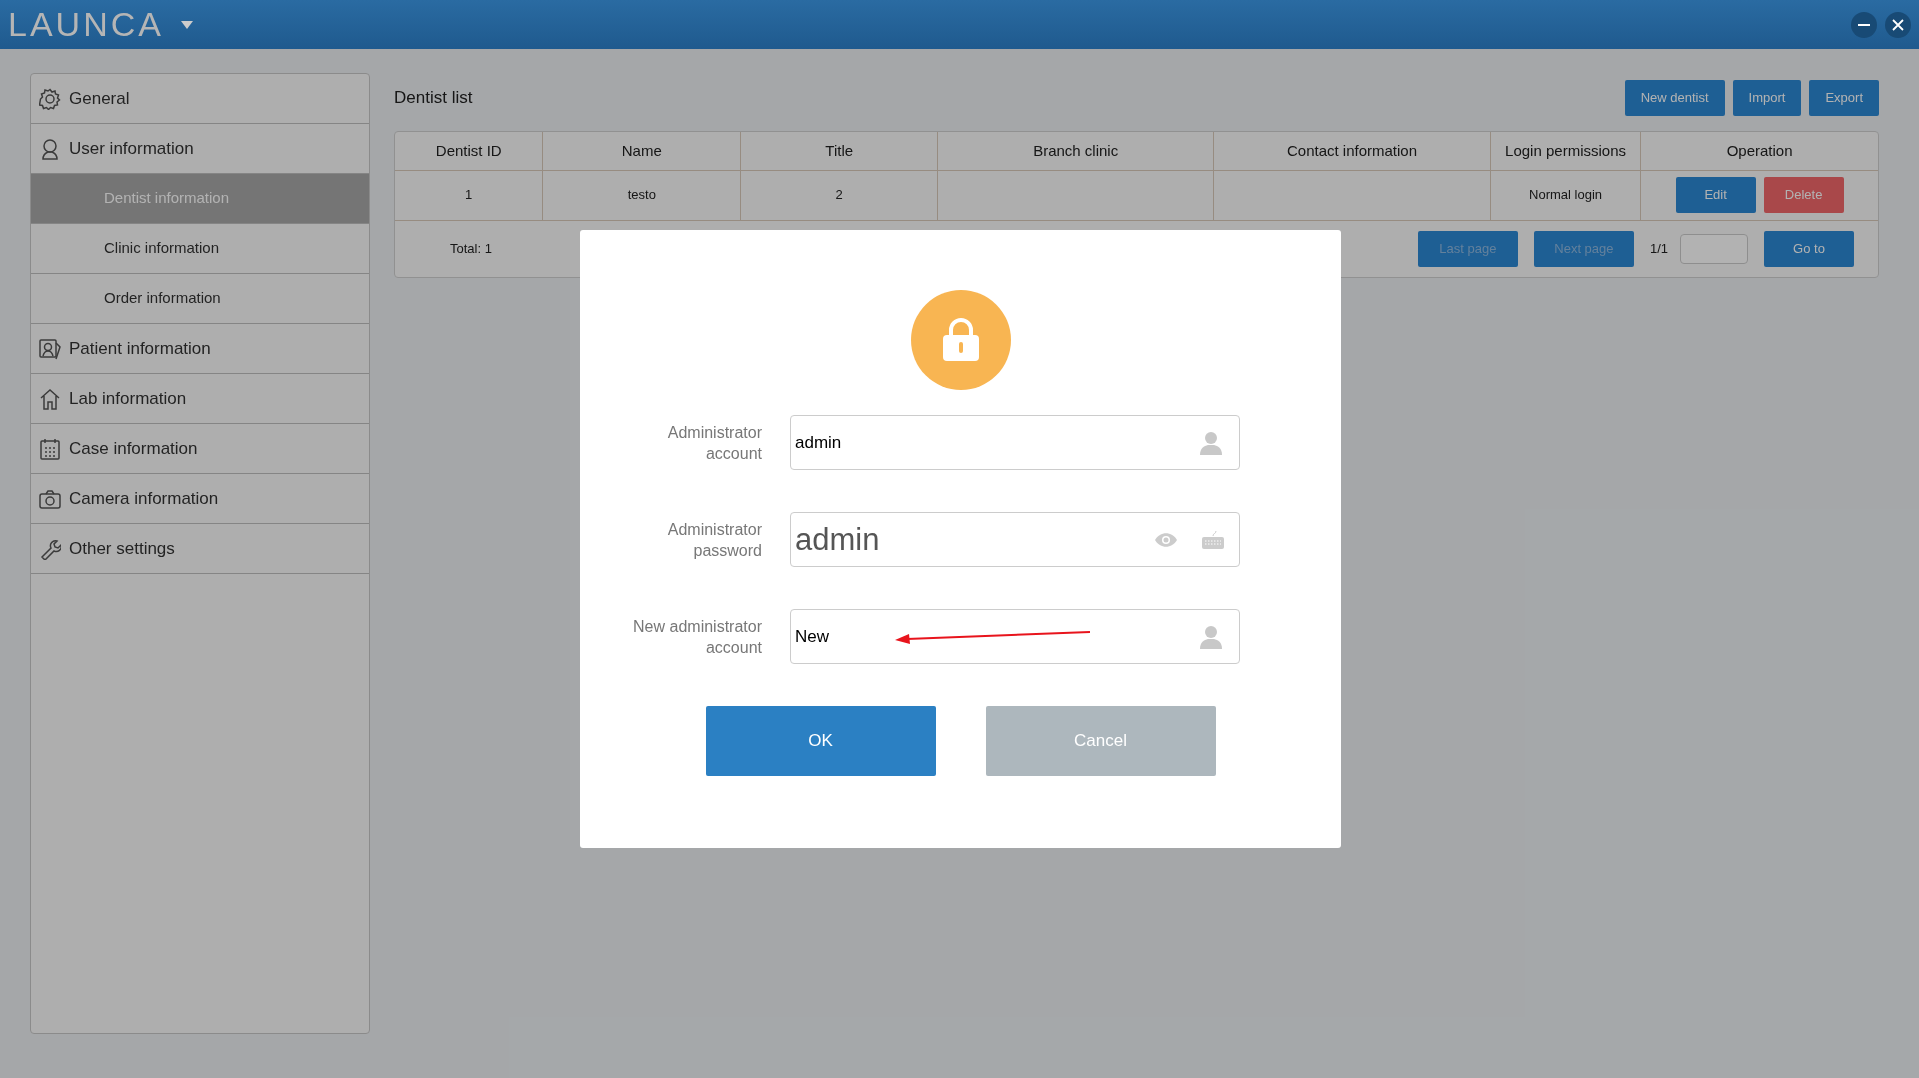 The image size is (1919, 1078). What do you see at coordinates (820, 741) in the screenshot?
I see `ok-button: OK` at bounding box center [820, 741].